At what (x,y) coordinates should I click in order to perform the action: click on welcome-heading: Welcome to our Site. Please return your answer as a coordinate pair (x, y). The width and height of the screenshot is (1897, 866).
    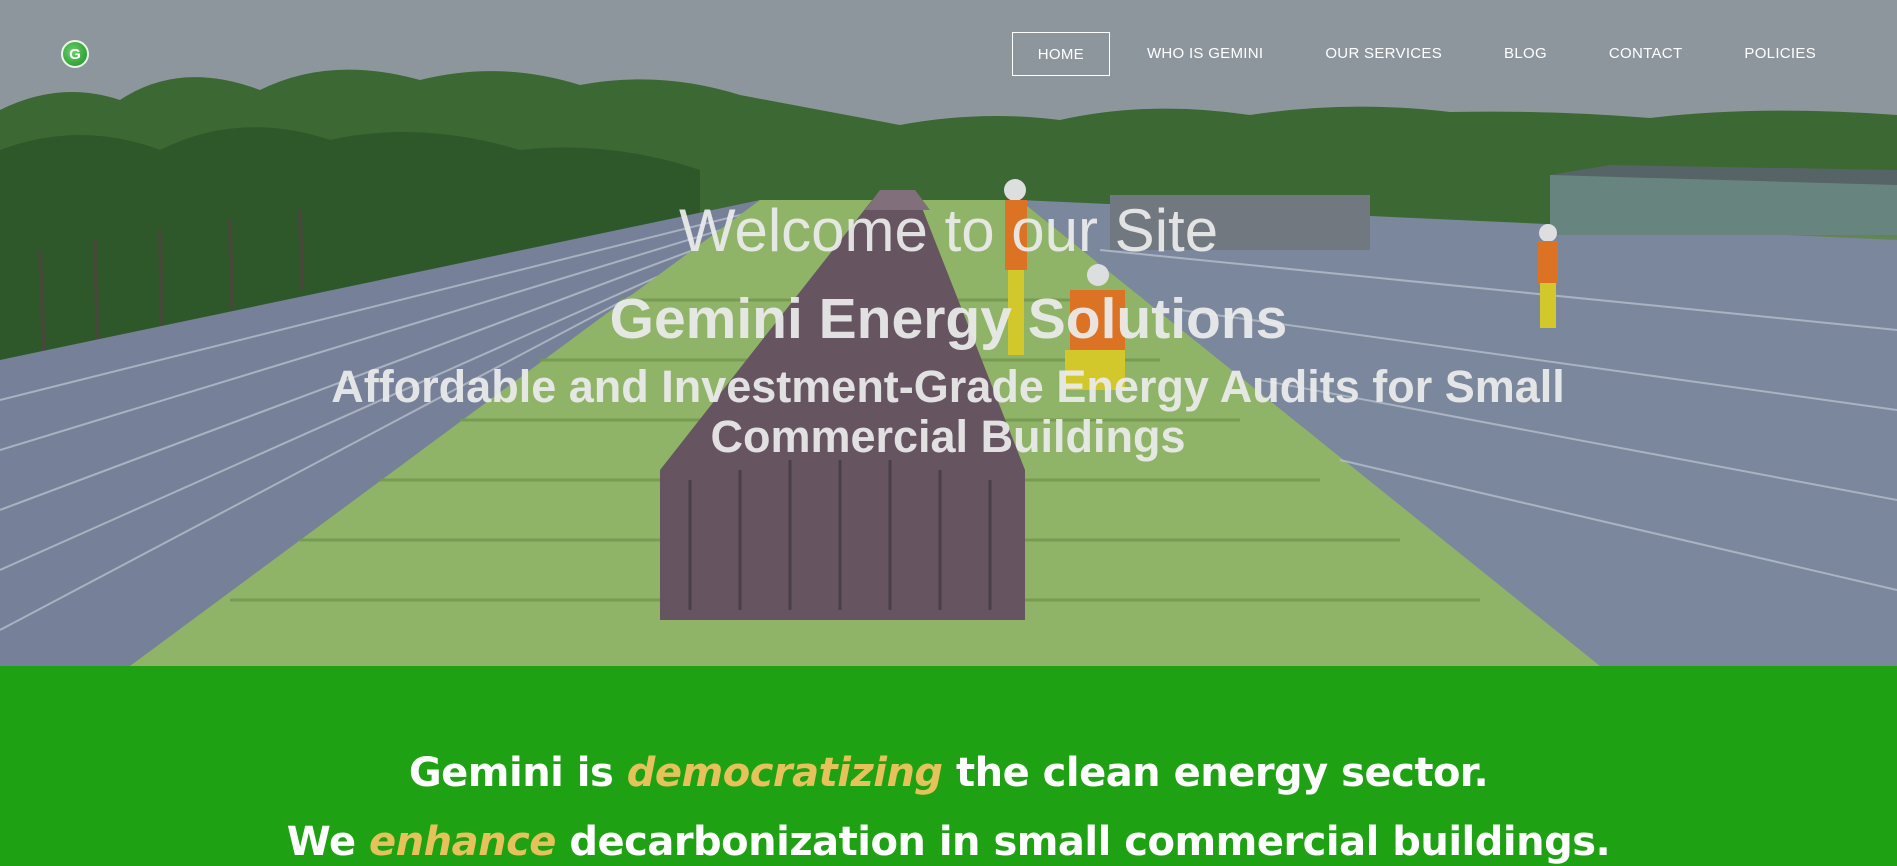
    Looking at the image, I should click on (948, 230).